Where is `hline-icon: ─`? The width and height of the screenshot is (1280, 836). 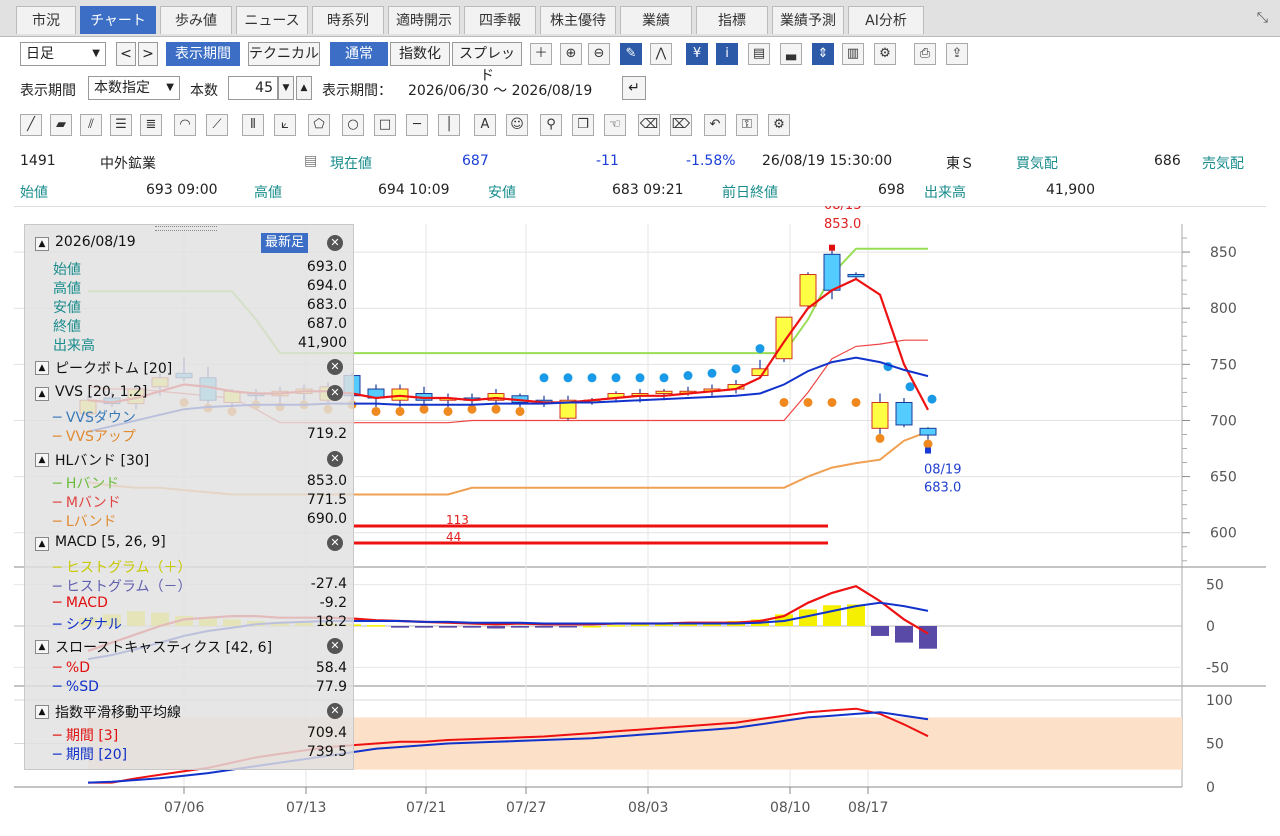 hline-icon: ─ is located at coordinates (417, 125).